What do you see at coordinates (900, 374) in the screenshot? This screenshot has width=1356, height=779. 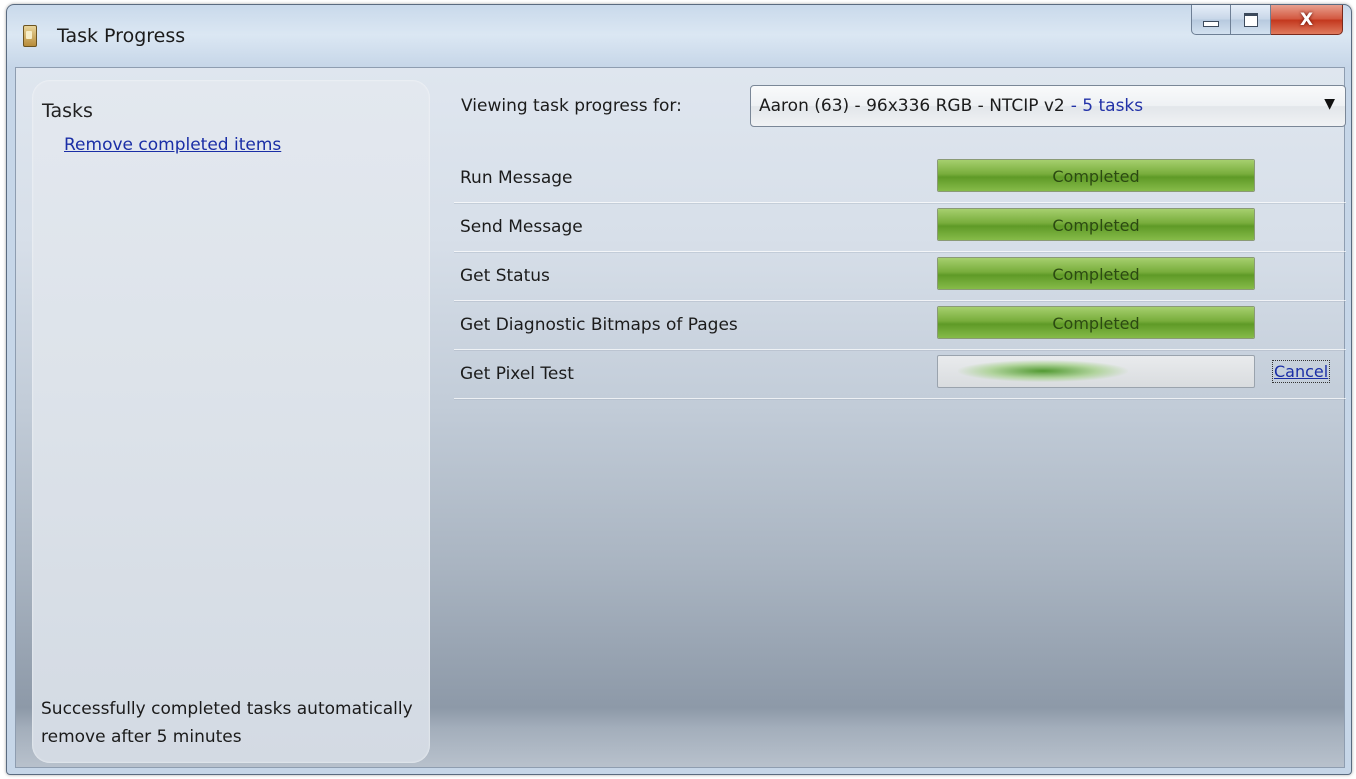 I see `task-row: Get Pixel Test Cancel` at bounding box center [900, 374].